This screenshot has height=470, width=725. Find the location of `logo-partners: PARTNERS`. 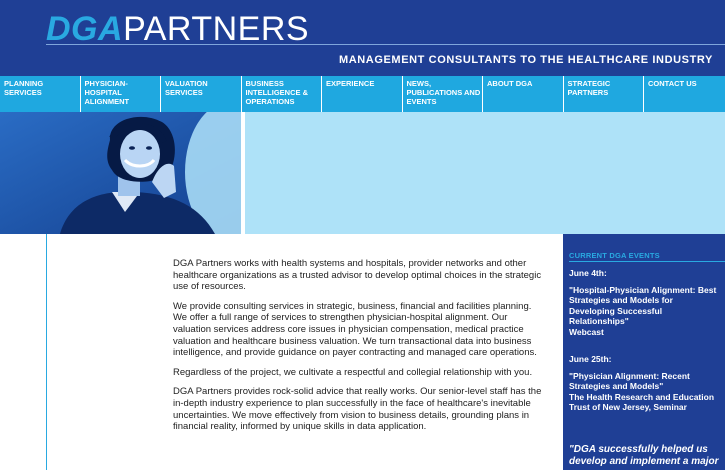

logo-partners: PARTNERS is located at coordinates (216, 29).